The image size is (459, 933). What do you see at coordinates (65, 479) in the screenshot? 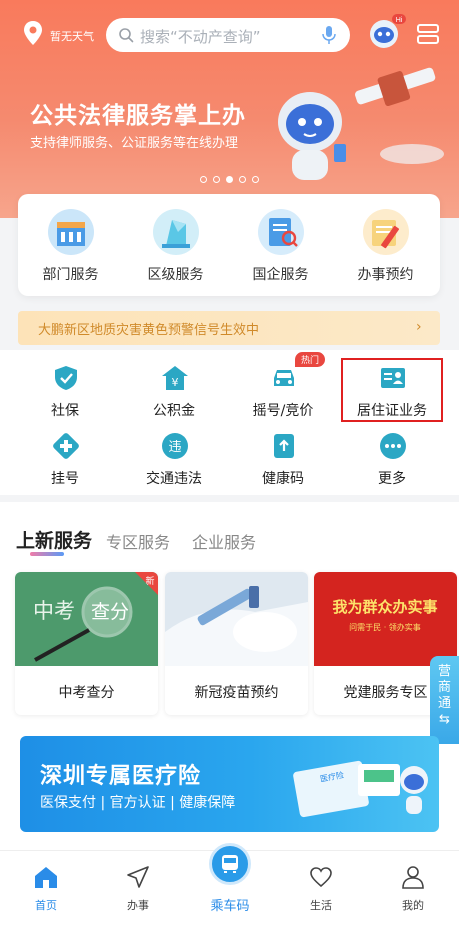
I see `registration-label: 挂号` at bounding box center [65, 479].